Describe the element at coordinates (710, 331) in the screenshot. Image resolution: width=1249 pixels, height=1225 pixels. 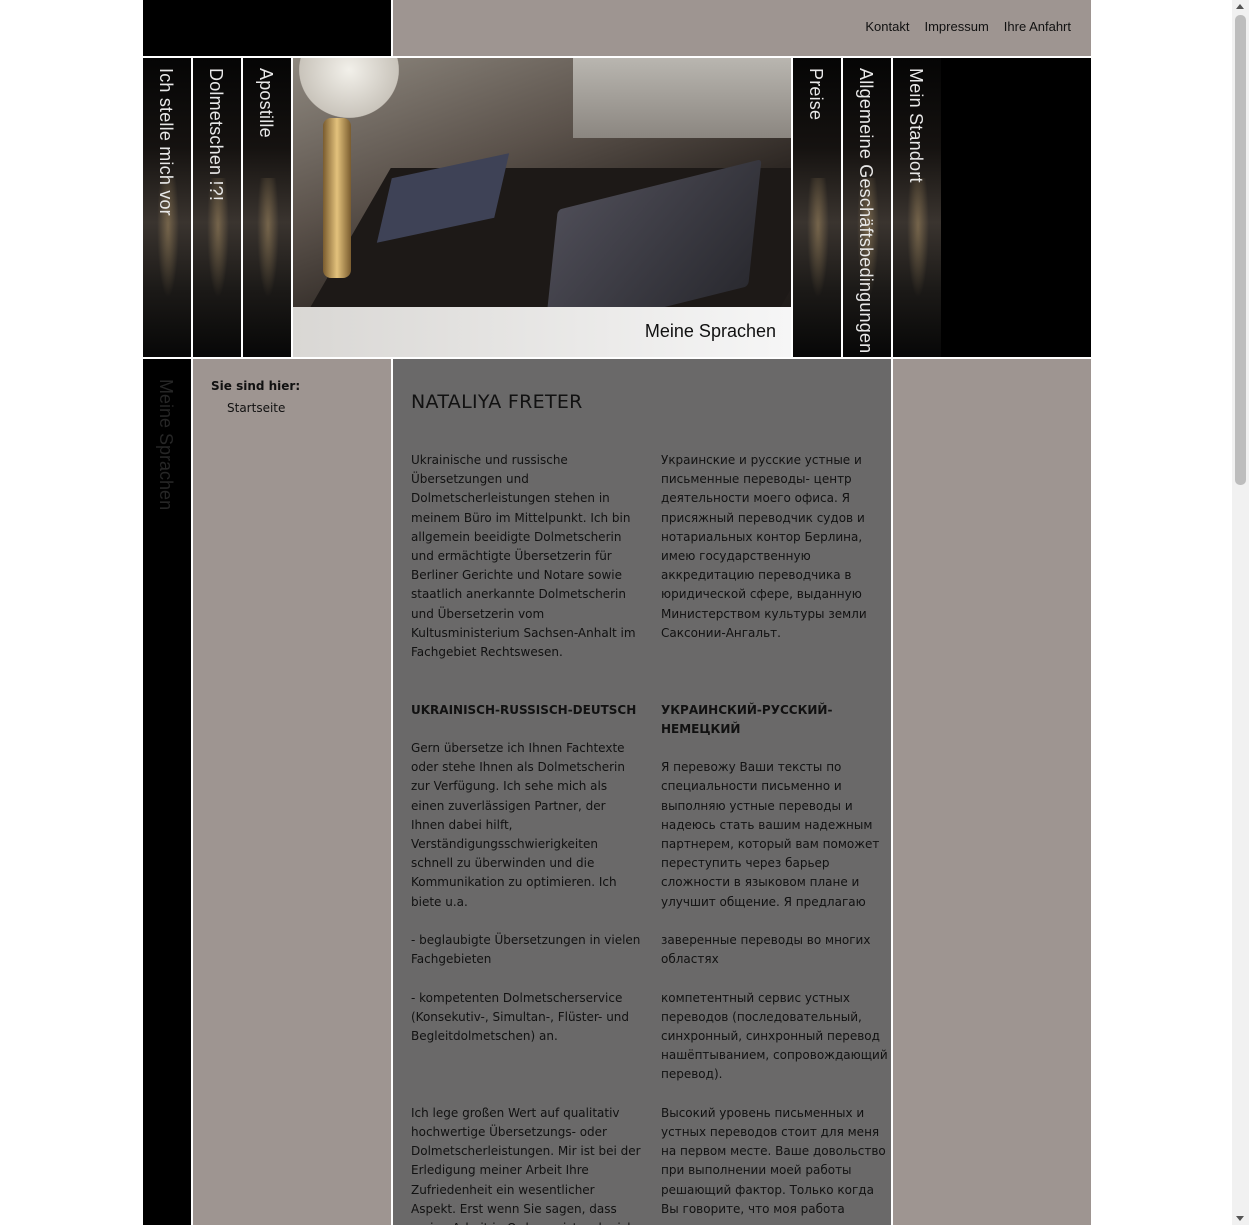
I see `hero-caption: Meine Sprachen` at that location.